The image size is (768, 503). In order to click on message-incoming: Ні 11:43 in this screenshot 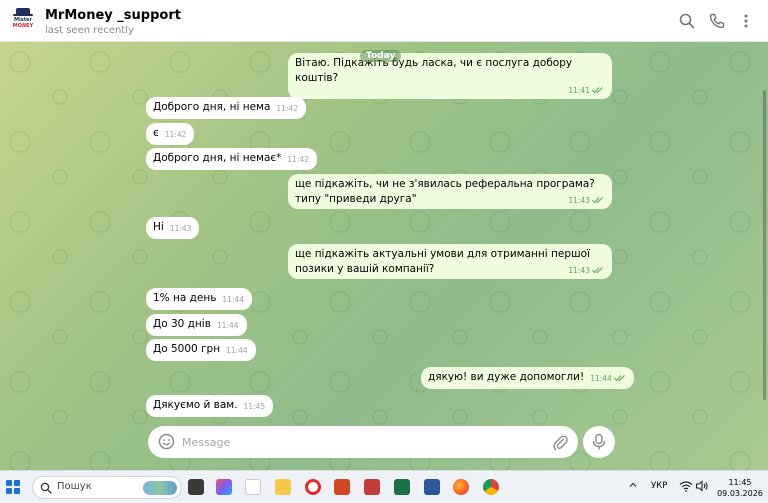, I will do `click(173, 228)`.